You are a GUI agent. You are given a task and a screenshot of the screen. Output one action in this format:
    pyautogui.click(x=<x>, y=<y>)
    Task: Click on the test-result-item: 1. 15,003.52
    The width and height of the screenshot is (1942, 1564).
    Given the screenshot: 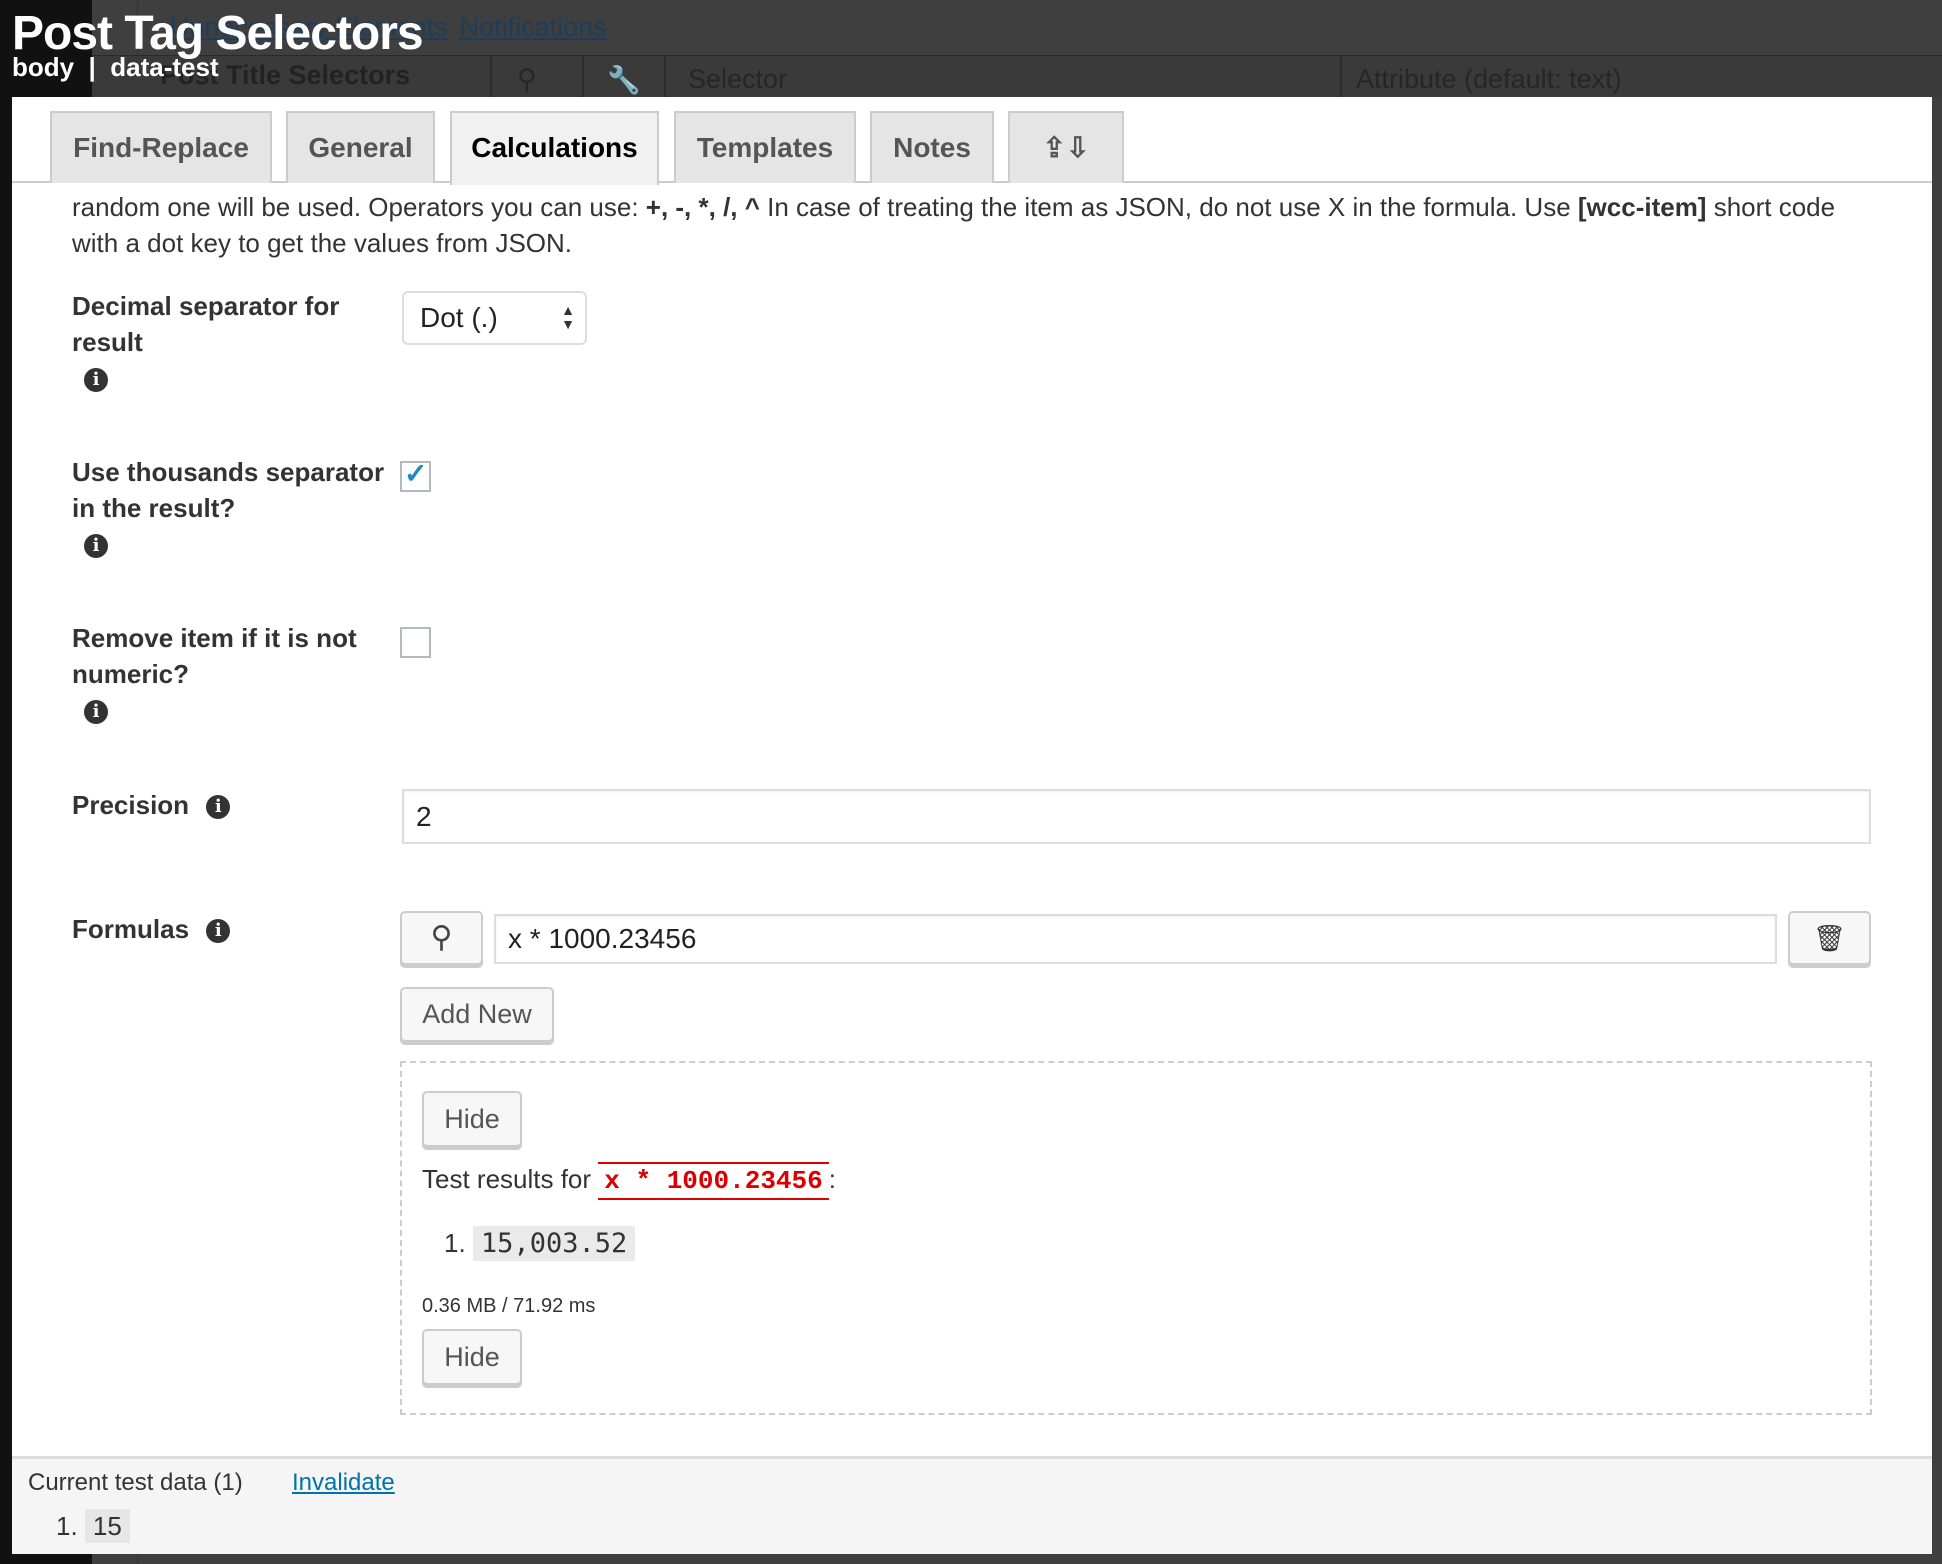 What is the action you would take?
    pyautogui.click(x=540, y=1243)
    